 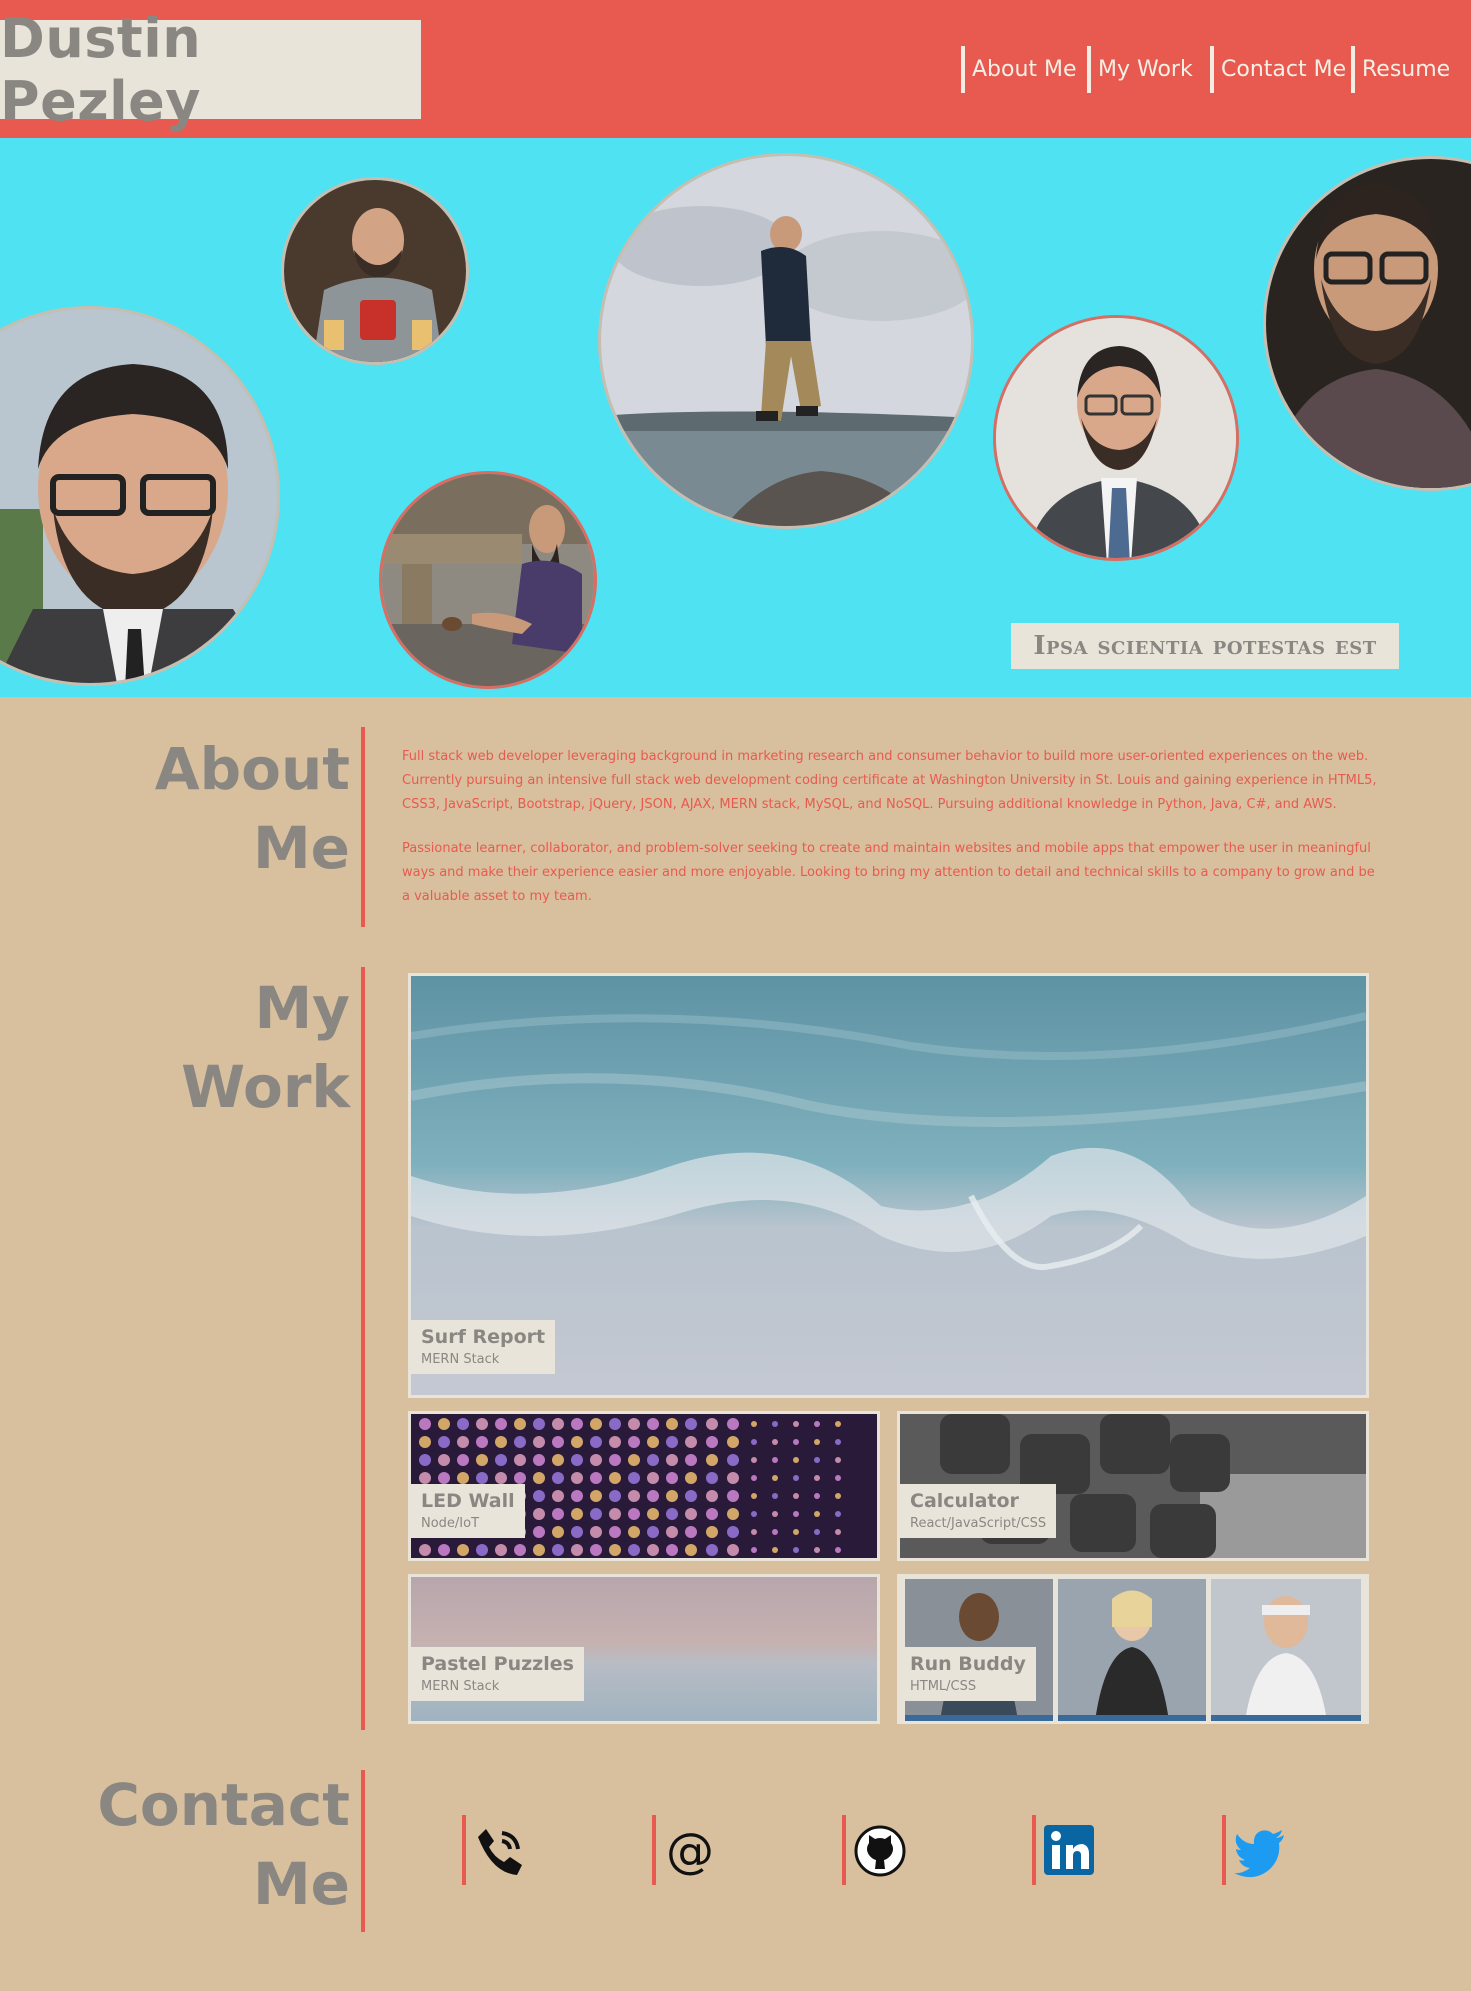 I want to click on nav-resume: Resume, so click(x=1400, y=69).